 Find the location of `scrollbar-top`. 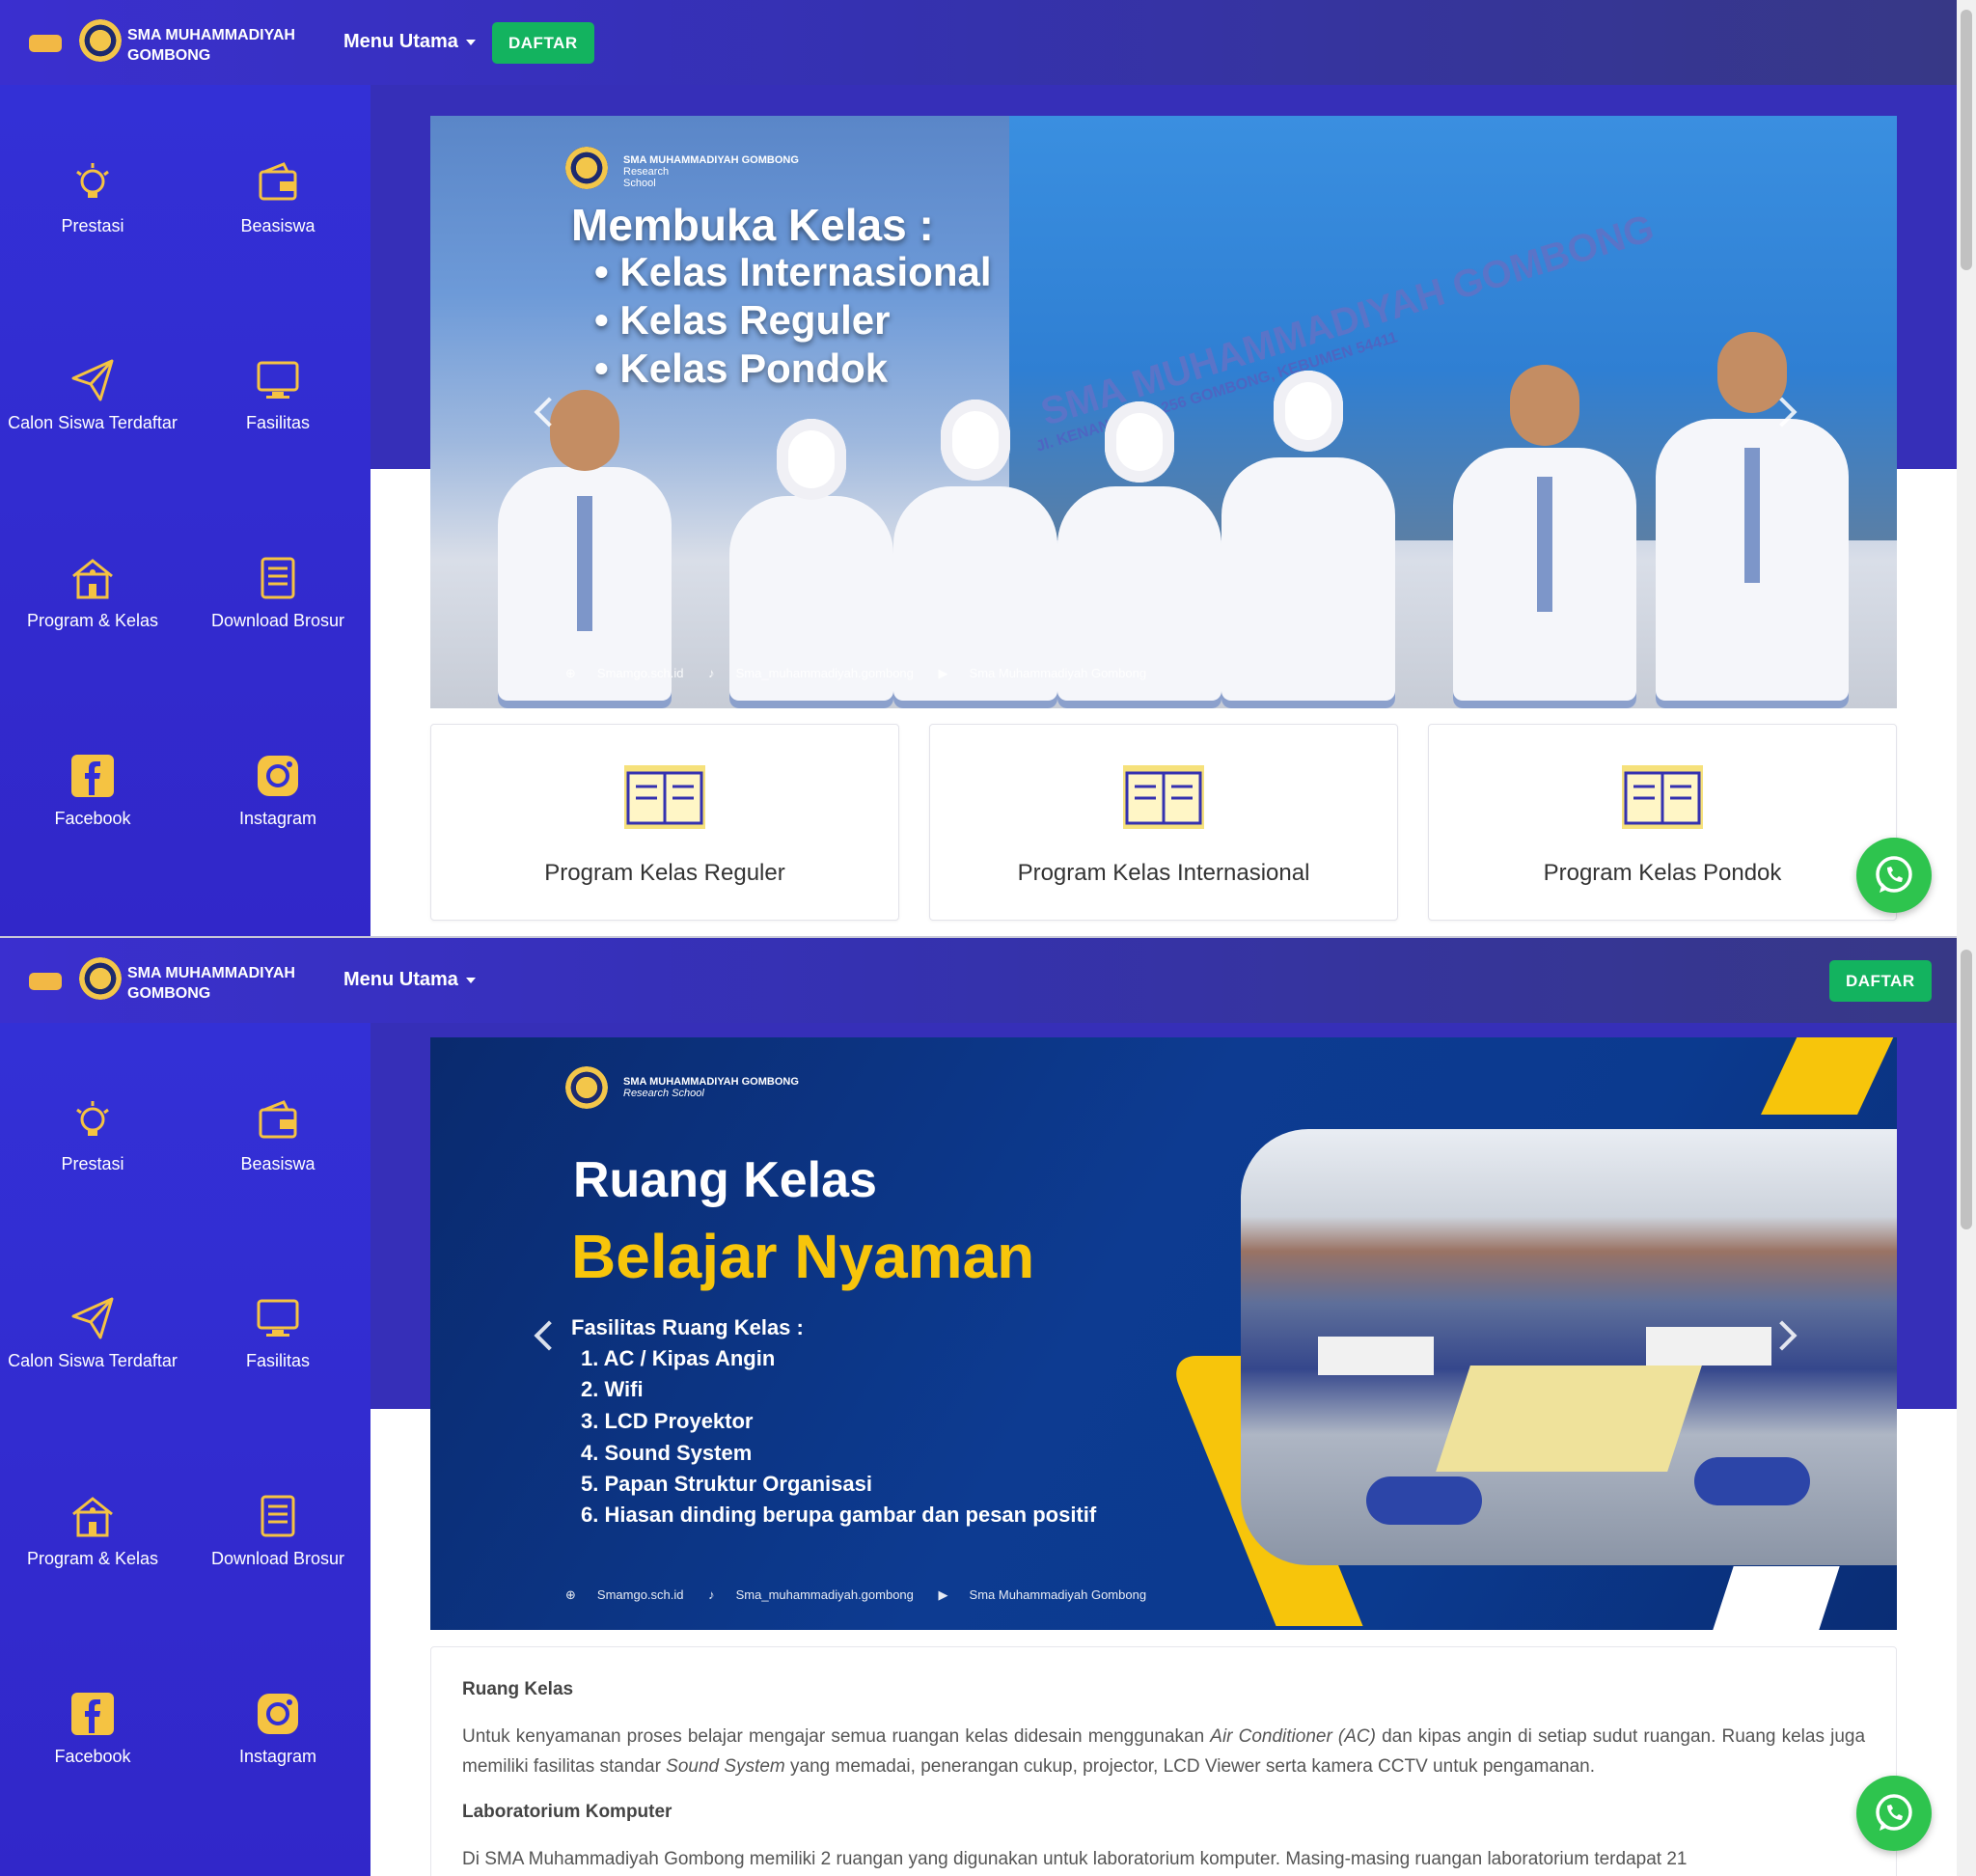

scrollbar-top is located at coordinates (1966, 468).